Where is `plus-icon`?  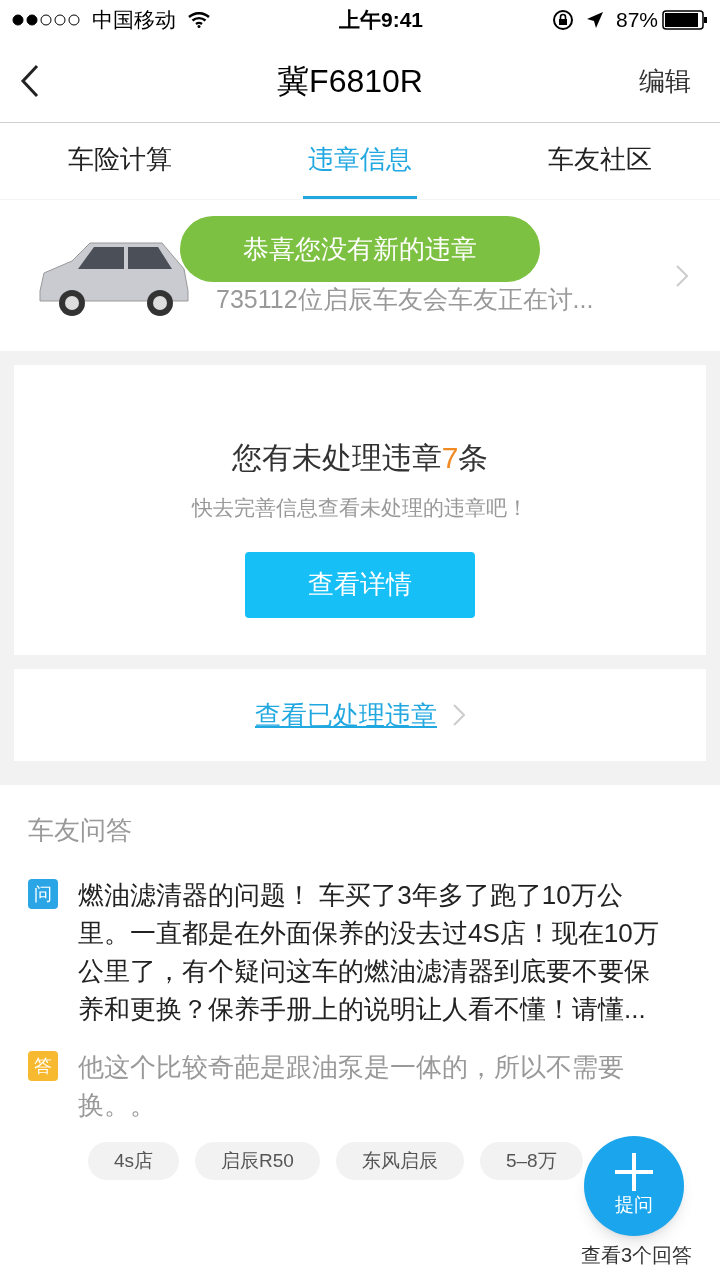 plus-icon is located at coordinates (634, 1171).